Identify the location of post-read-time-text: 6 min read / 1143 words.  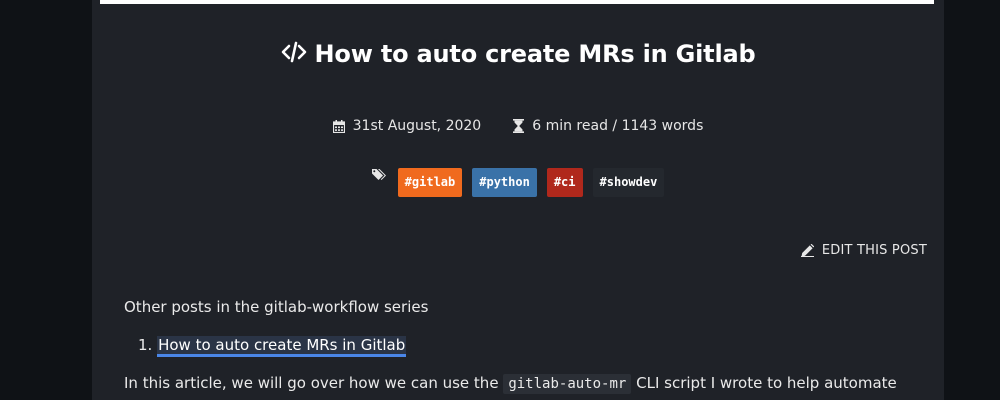
(618, 126).